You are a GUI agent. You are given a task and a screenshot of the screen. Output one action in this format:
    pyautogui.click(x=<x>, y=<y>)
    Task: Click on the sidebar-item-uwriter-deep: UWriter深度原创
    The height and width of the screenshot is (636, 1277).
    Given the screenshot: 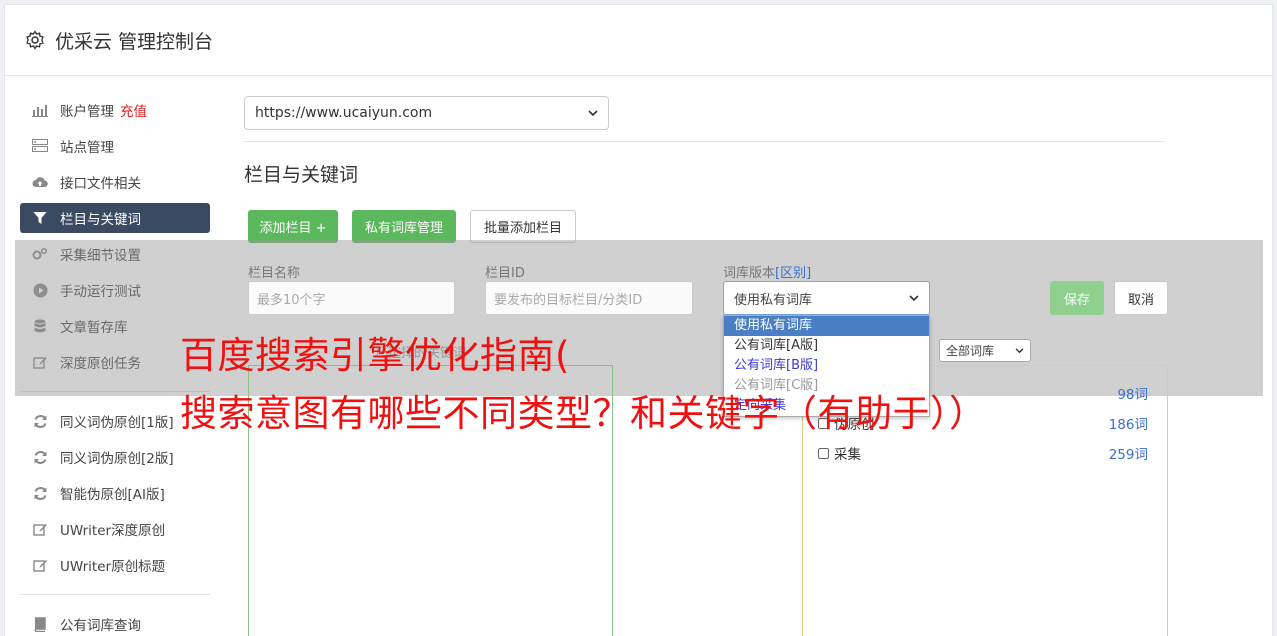 What is the action you would take?
    pyautogui.click(x=115, y=529)
    